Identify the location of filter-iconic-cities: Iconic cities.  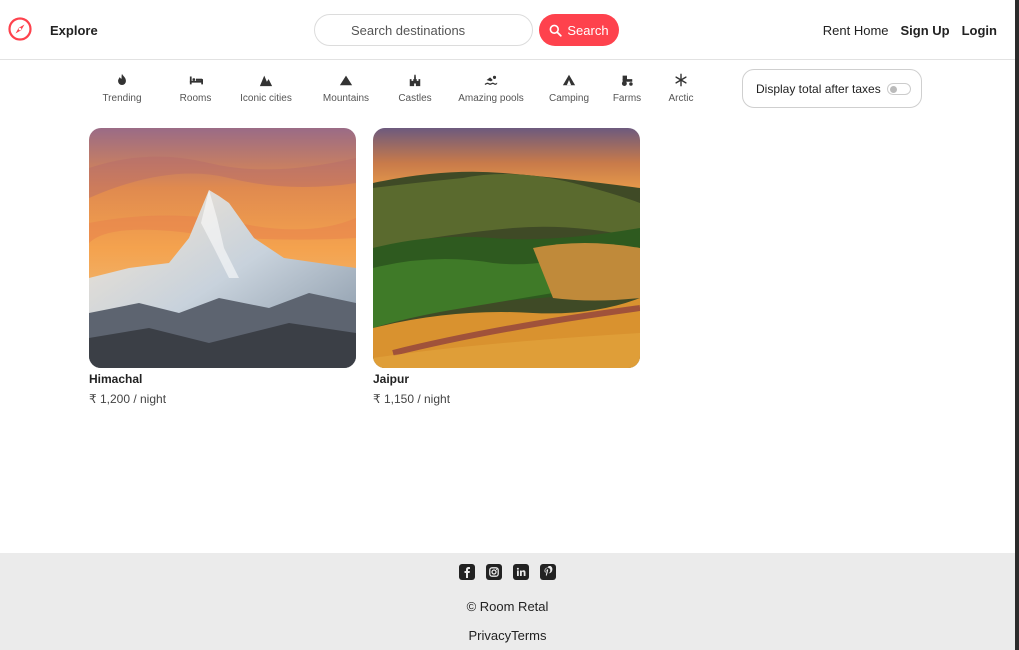
(266, 88).